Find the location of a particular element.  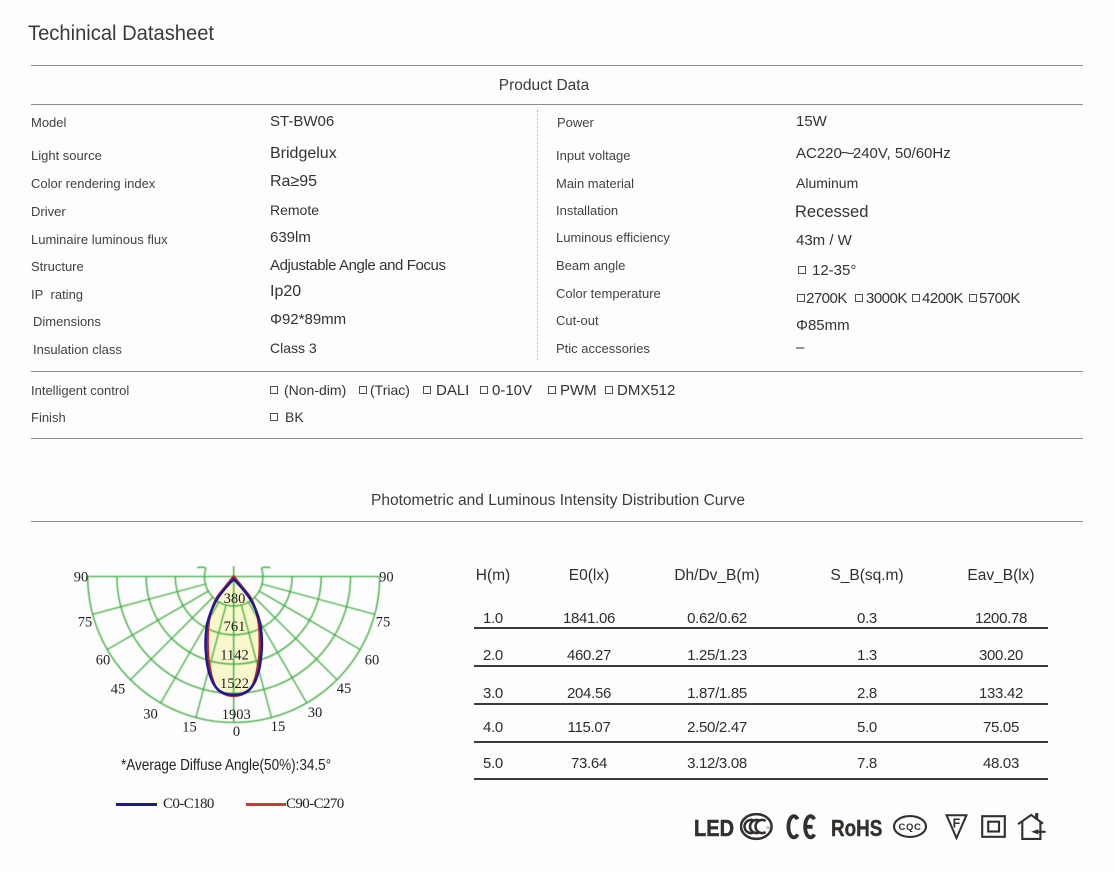

svg-text: 380 is located at coordinates (235, 599).